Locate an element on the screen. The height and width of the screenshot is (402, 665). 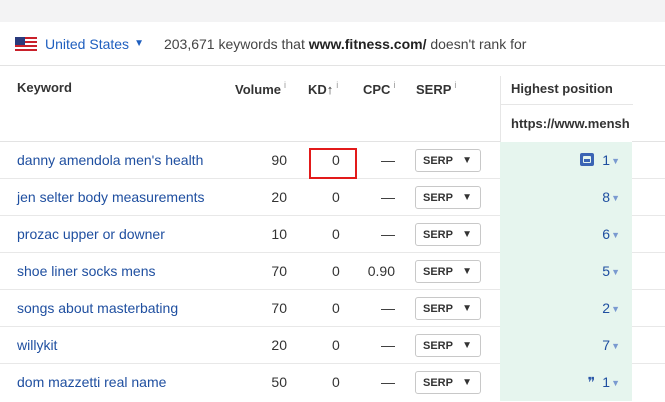
column-header-kd: KD↑ i is located at coordinates (323, 88).